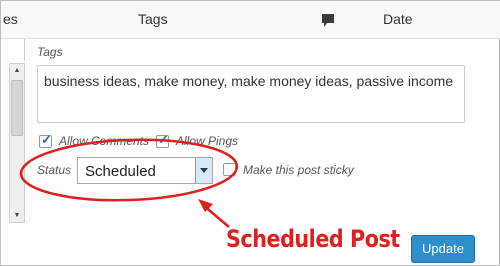  I want to click on status-select: Scheduled, so click(145, 170).